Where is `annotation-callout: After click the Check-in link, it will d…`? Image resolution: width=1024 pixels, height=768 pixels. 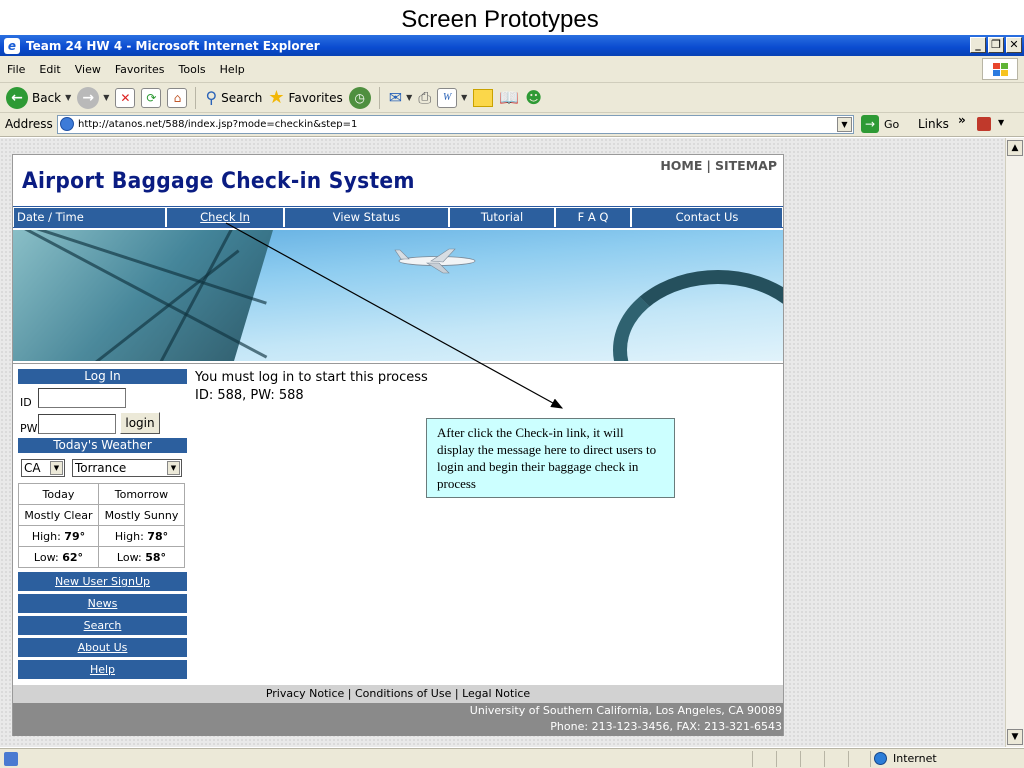 annotation-callout: After click the Check-in link, it will d… is located at coordinates (550, 458).